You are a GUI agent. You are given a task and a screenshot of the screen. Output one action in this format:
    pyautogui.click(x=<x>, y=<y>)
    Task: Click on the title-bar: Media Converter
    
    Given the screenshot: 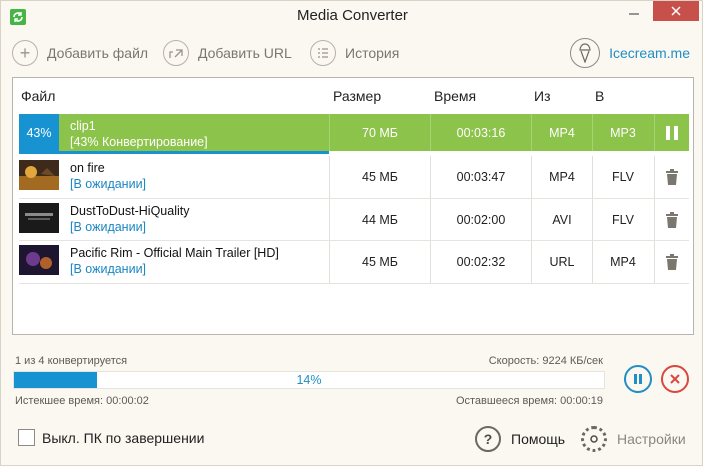 What is the action you would take?
    pyautogui.click(x=352, y=16)
    